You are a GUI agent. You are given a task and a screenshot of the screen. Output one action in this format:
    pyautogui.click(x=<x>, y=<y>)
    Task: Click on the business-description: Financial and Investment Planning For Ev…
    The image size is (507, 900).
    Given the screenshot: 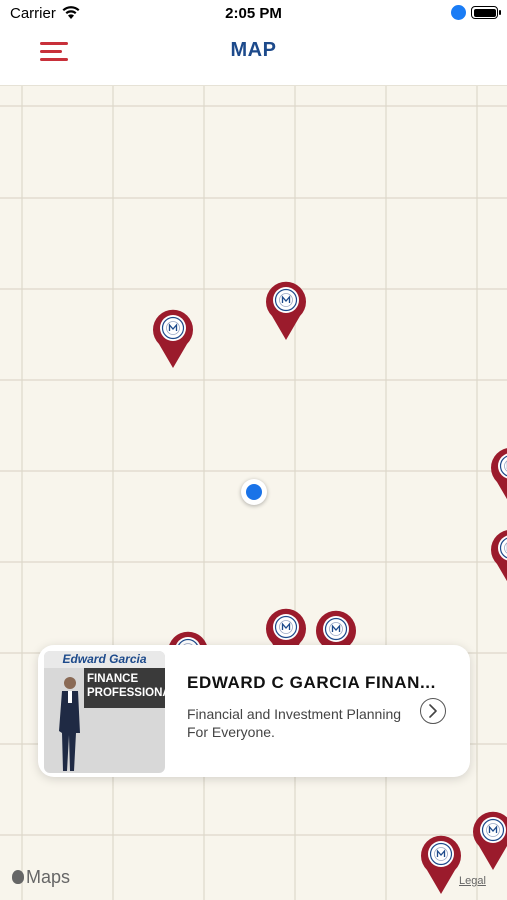 What is the action you would take?
    pyautogui.click(x=294, y=723)
    